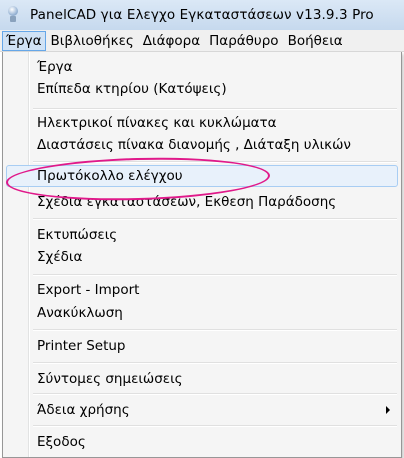 The width and height of the screenshot is (404, 458). What do you see at coordinates (202, 346) in the screenshot?
I see `menu-item-printer-setup: Printer Setup` at bounding box center [202, 346].